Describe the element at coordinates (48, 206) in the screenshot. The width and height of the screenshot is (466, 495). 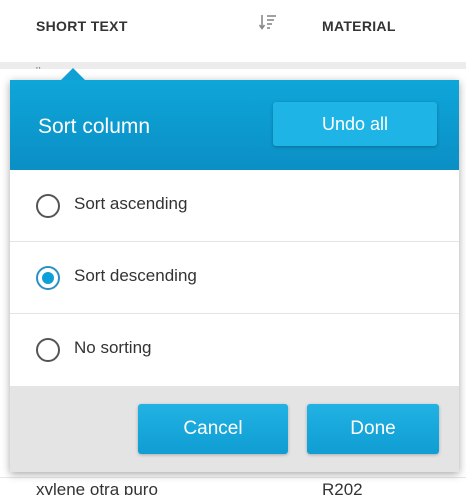
I see `radio-sort-ascending` at that location.